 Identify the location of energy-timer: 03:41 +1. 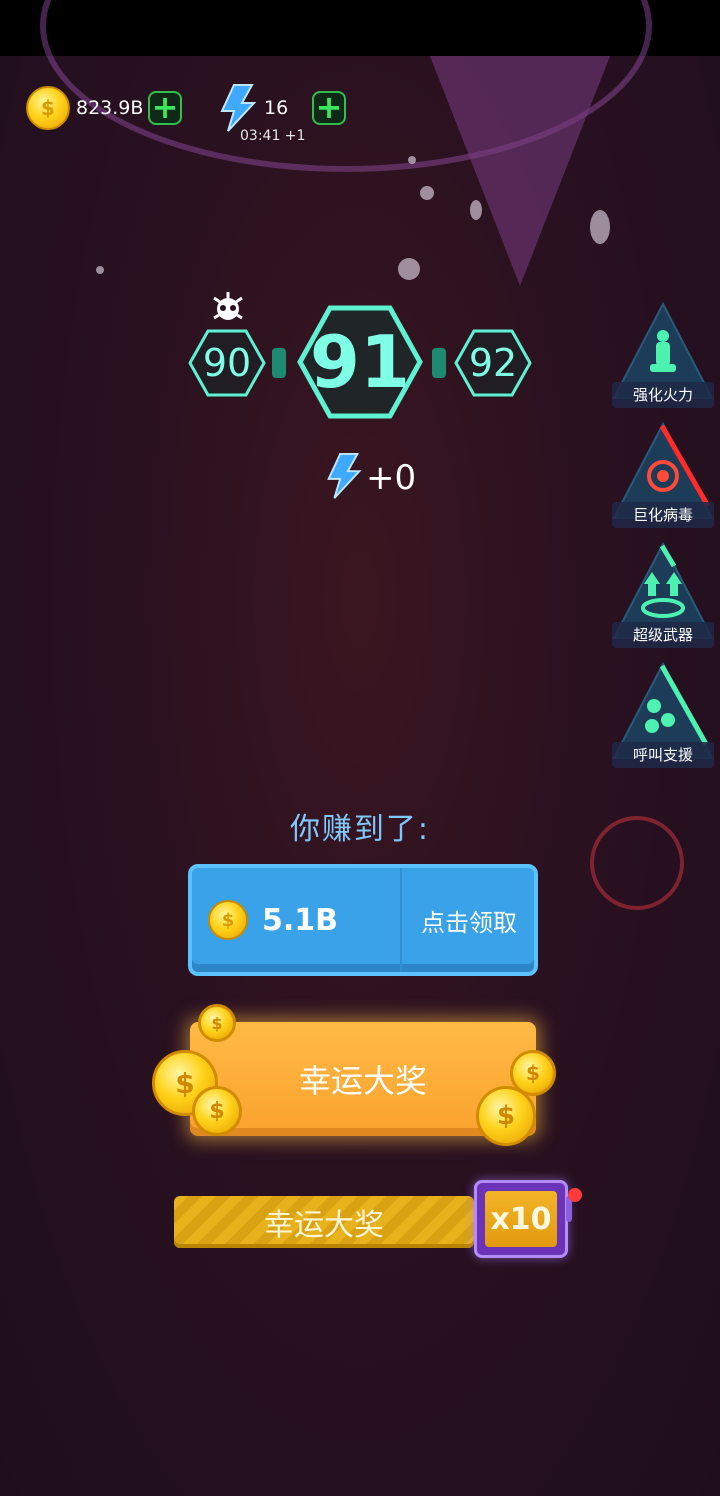
(273, 136).